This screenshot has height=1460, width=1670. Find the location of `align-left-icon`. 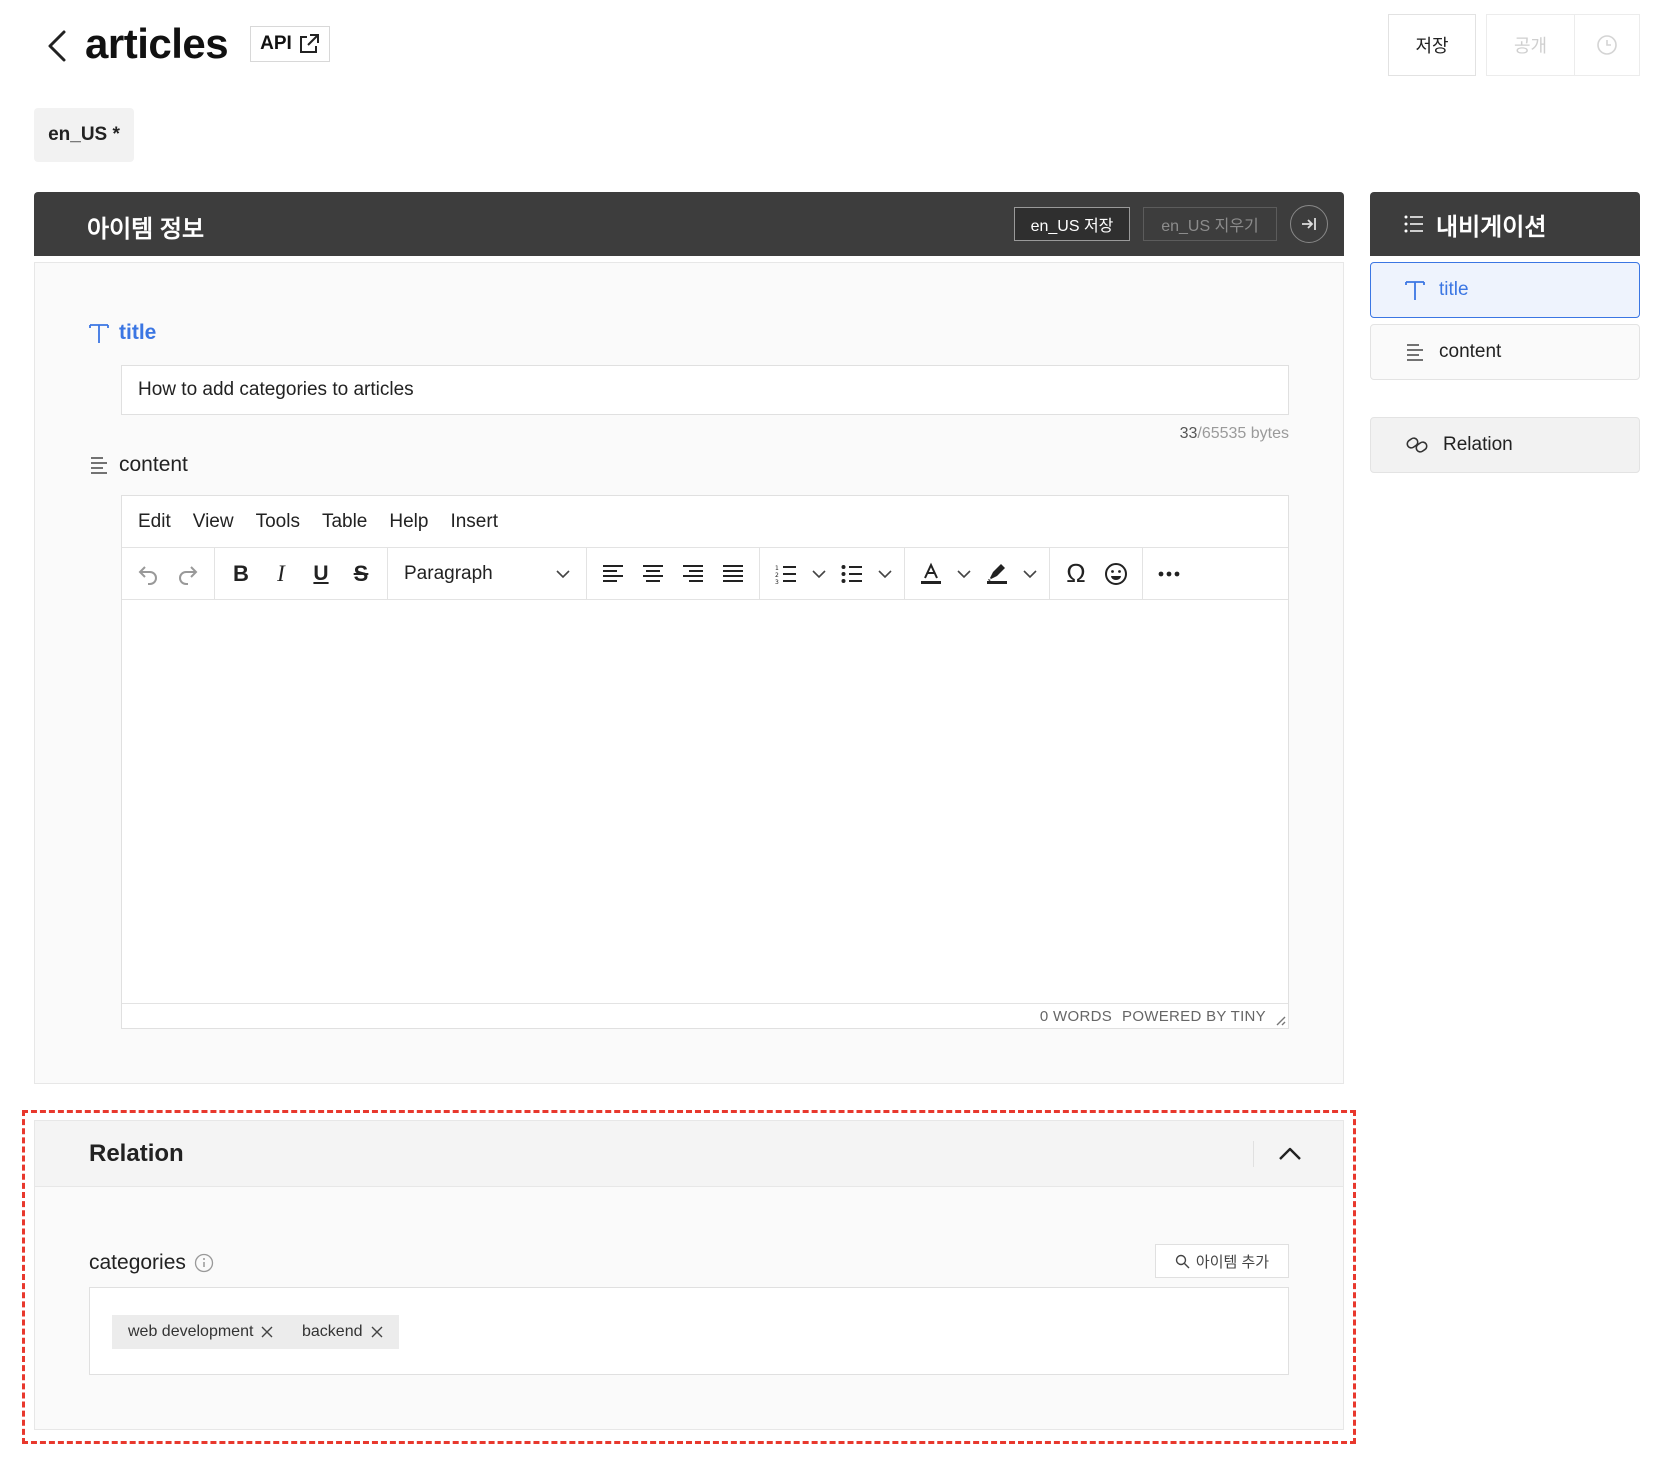

align-left-icon is located at coordinates (613, 573).